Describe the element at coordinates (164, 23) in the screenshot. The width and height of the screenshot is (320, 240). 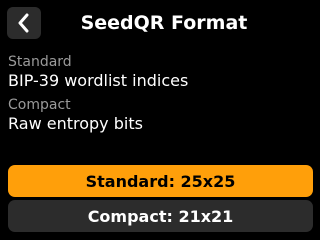
I see `page-title: SeedQR Format` at that location.